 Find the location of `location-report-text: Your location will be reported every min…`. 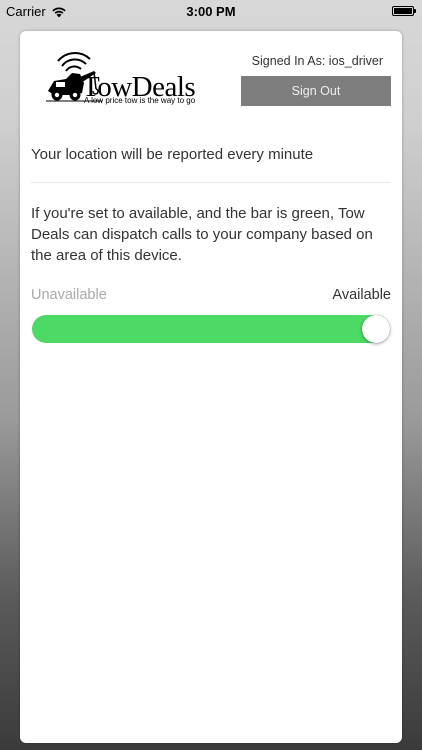

location-report-text: Your location will be reported every min… is located at coordinates (172, 154).